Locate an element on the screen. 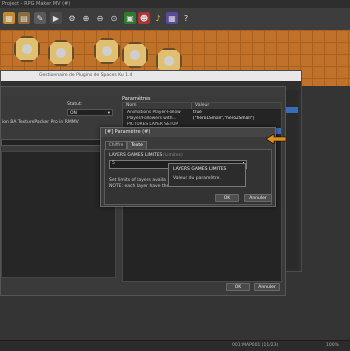 This screenshot has width=350, height=351. character-icon: ☻ is located at coordinates (144, 18).